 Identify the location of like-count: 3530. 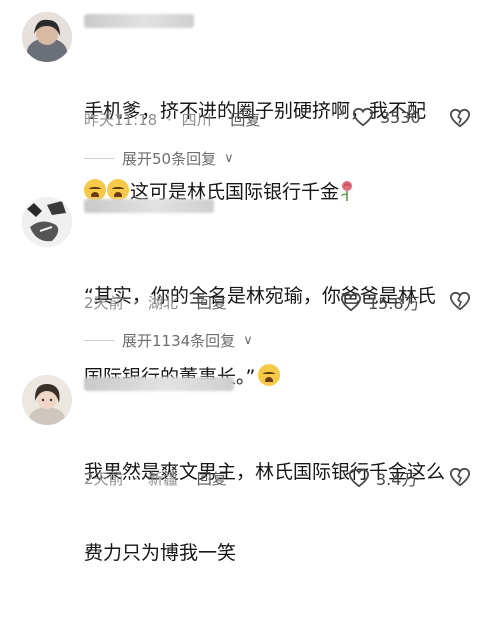
(400, 117).